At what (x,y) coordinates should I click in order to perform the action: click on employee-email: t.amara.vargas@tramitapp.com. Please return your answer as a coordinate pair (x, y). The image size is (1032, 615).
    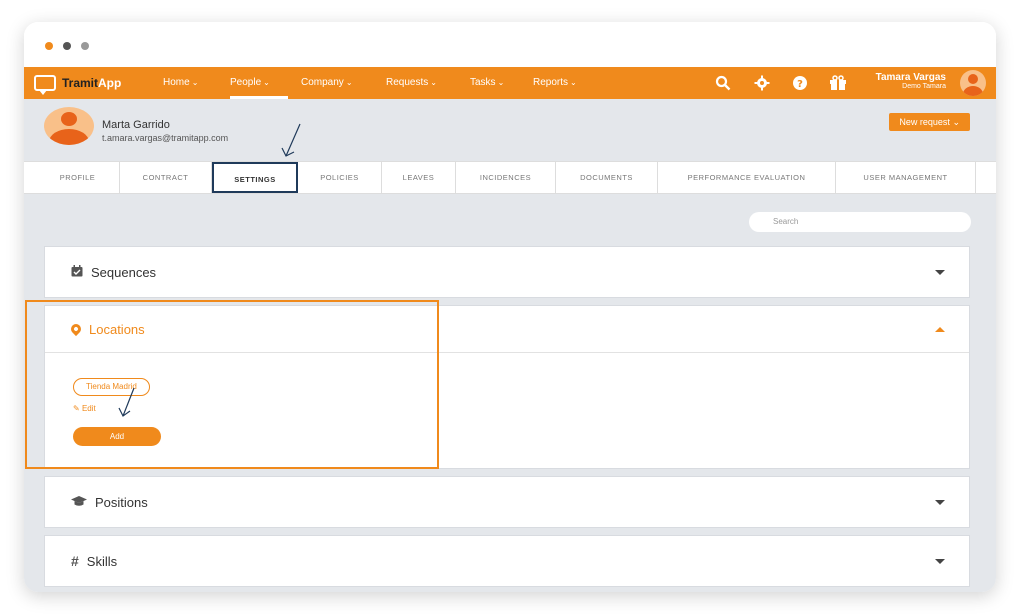
    Looking at the image, I should click on (165, 138).